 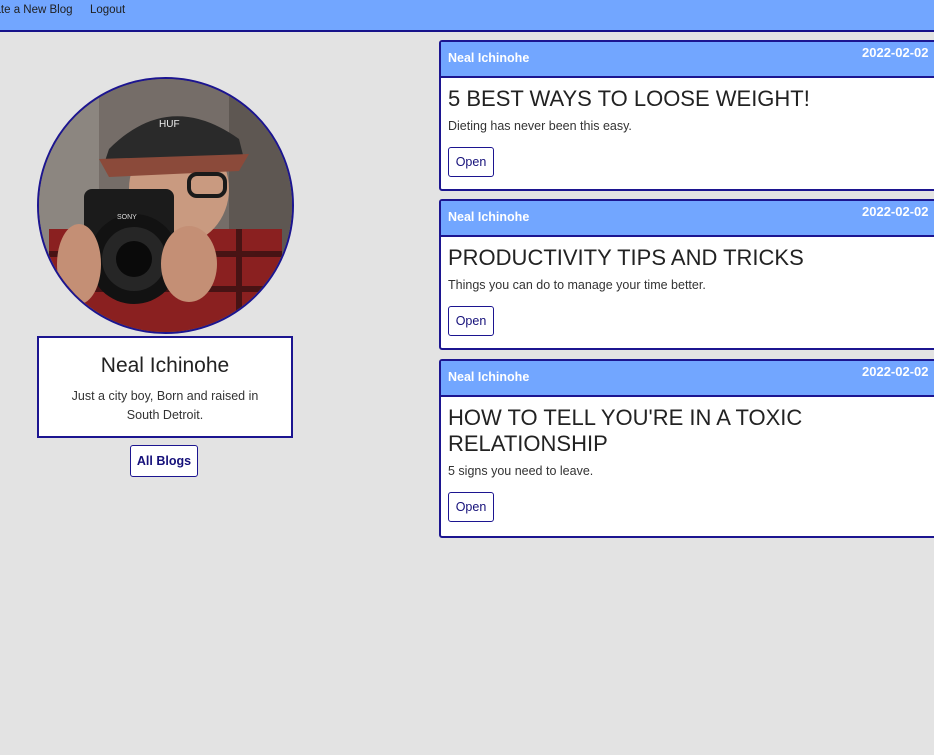 What do you see at coordinates (165, 365) in the screenshot?
I see `profile-name: Neal Ichinohe` at bounding box center [165, 365].